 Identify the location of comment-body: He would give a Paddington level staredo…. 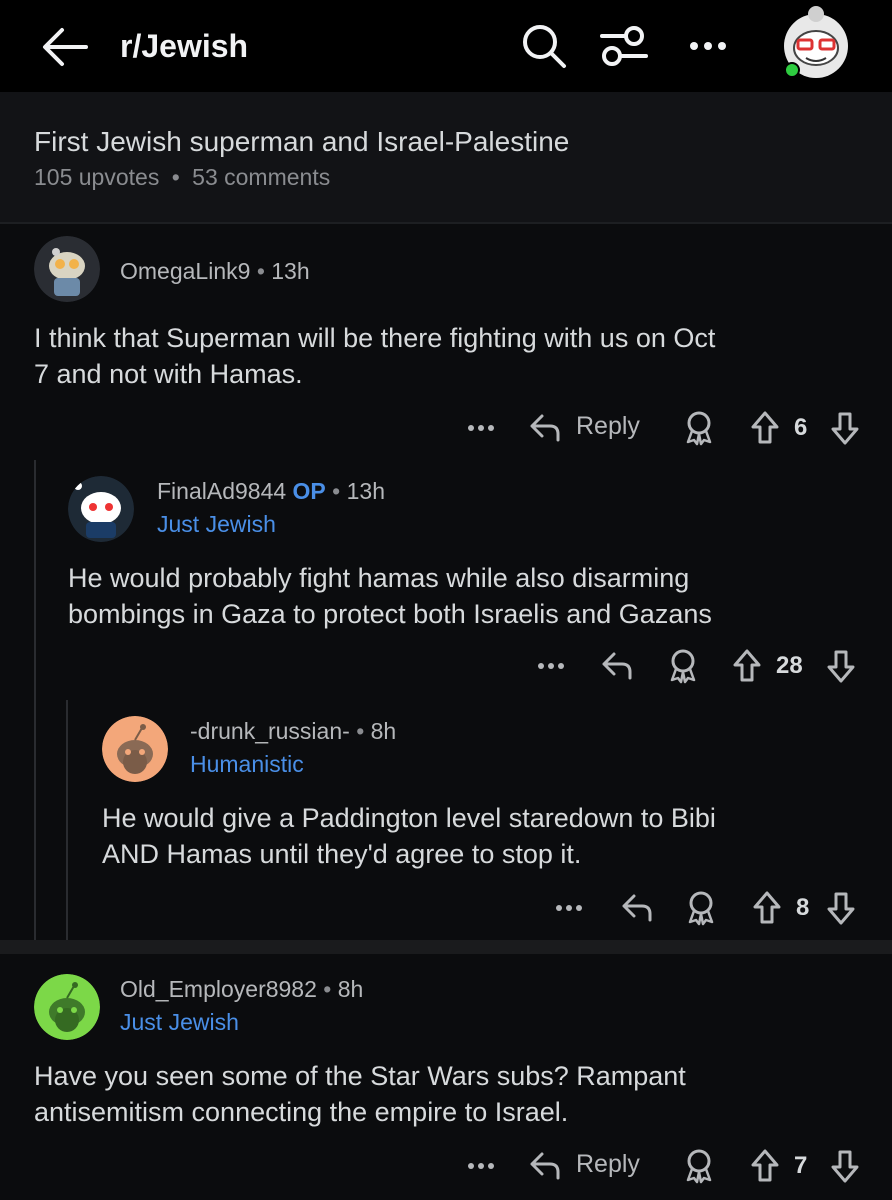
(492, 836).